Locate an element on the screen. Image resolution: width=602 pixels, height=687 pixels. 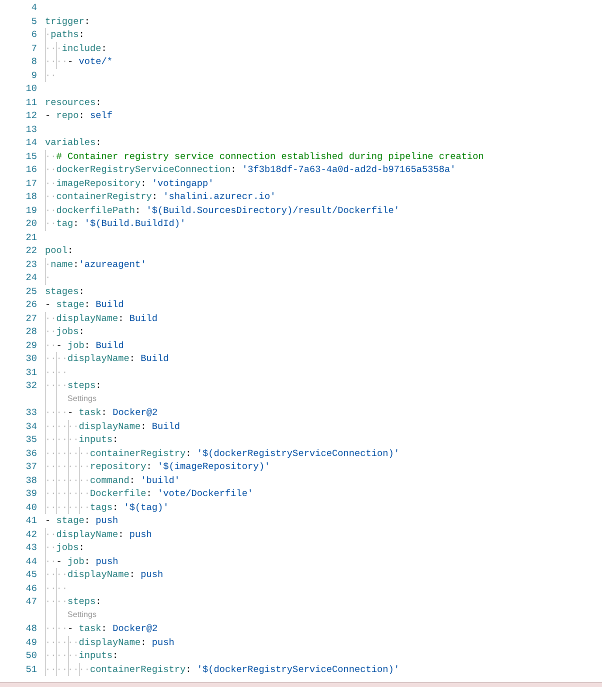
line-number: 32 is located at coordinates (30, 385).